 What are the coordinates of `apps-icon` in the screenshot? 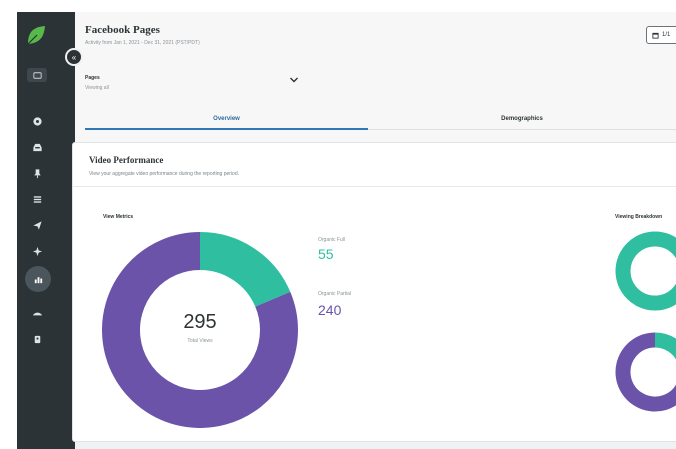 It's located at (37, 339).